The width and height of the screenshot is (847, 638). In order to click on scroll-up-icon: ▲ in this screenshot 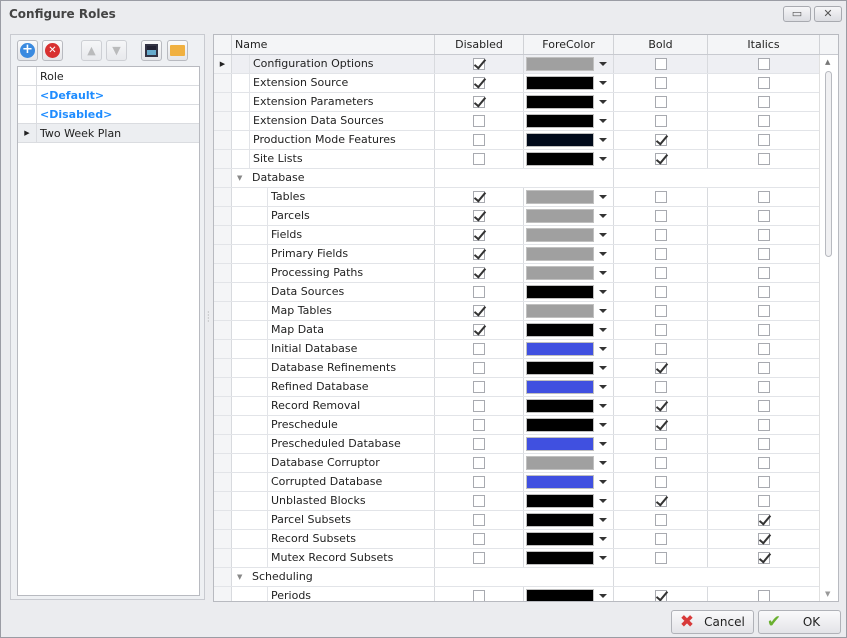, I will do `click(827, 62)`.